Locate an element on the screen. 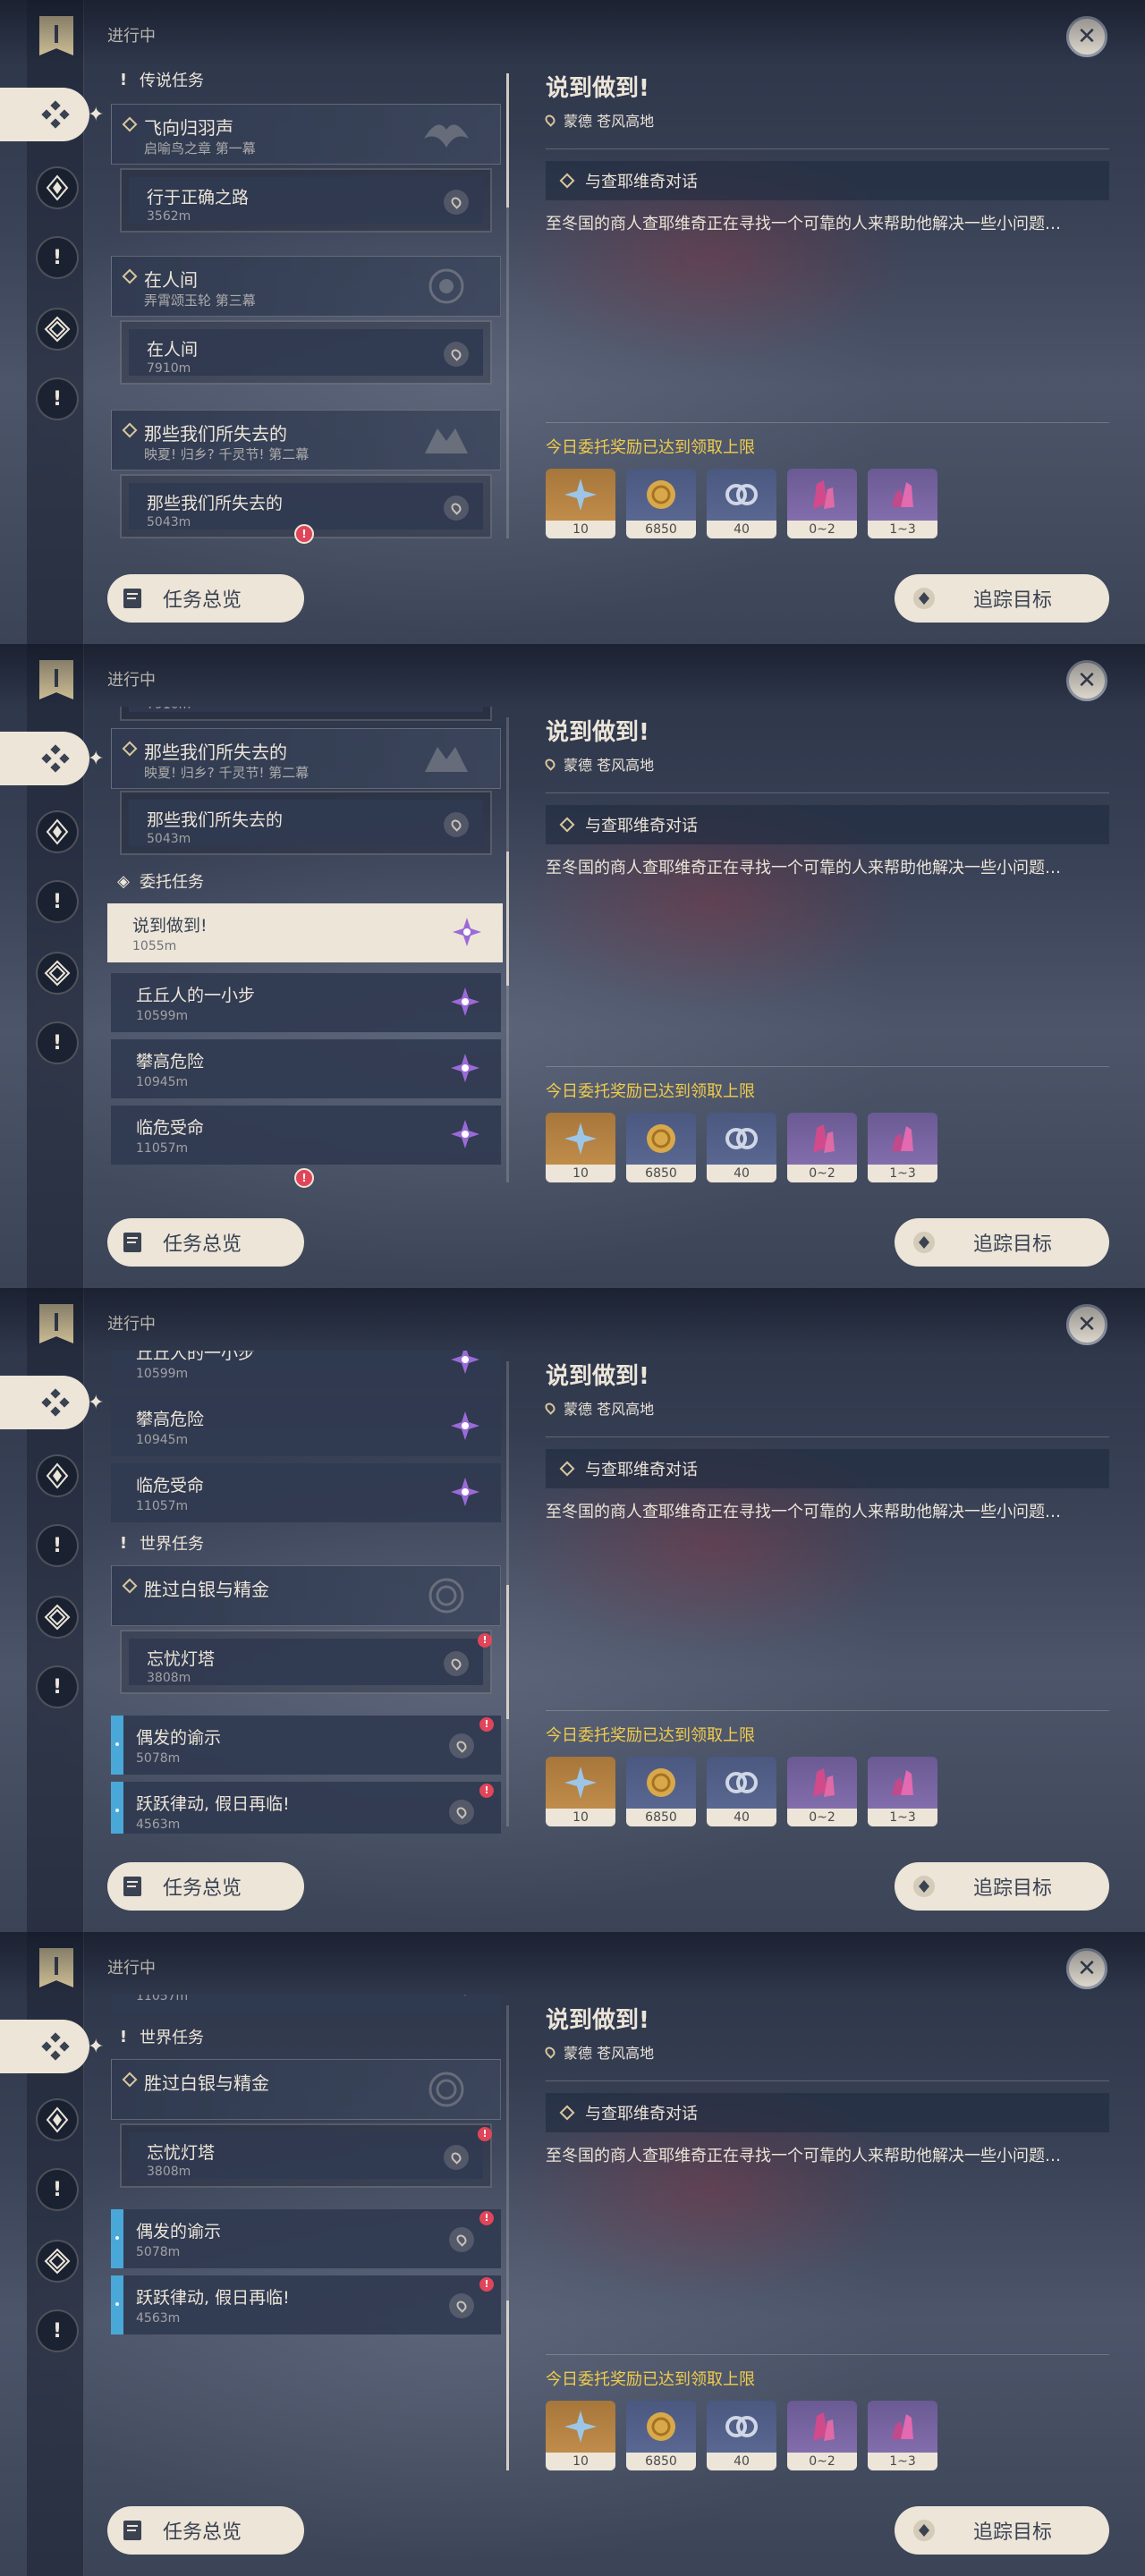  quest-step-shiqu: 那些我们所失去的 5043m is located at coordinates (306, 823).